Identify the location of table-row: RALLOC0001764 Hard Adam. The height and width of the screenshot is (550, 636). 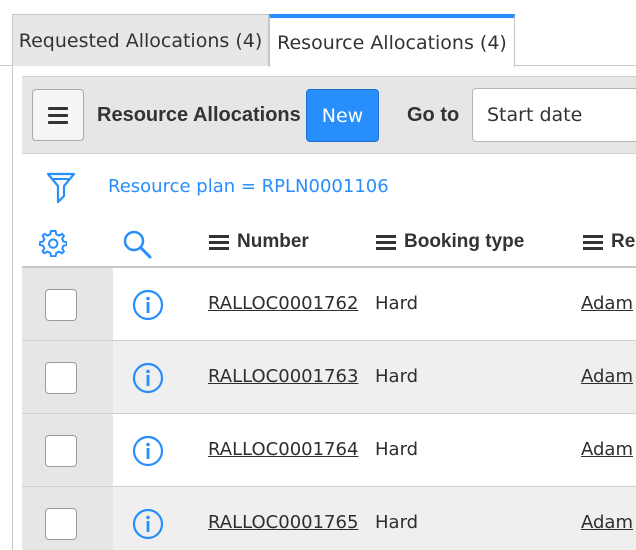
(329, 450).